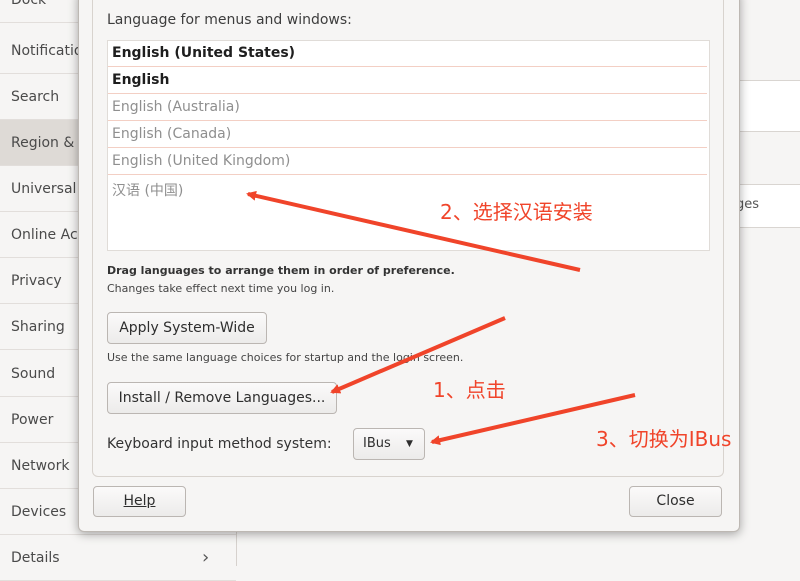 The width and height of the screenshot is (800, 581). I want to click on annotation-step2: 2、选择汉语安装, so click(516, 212).